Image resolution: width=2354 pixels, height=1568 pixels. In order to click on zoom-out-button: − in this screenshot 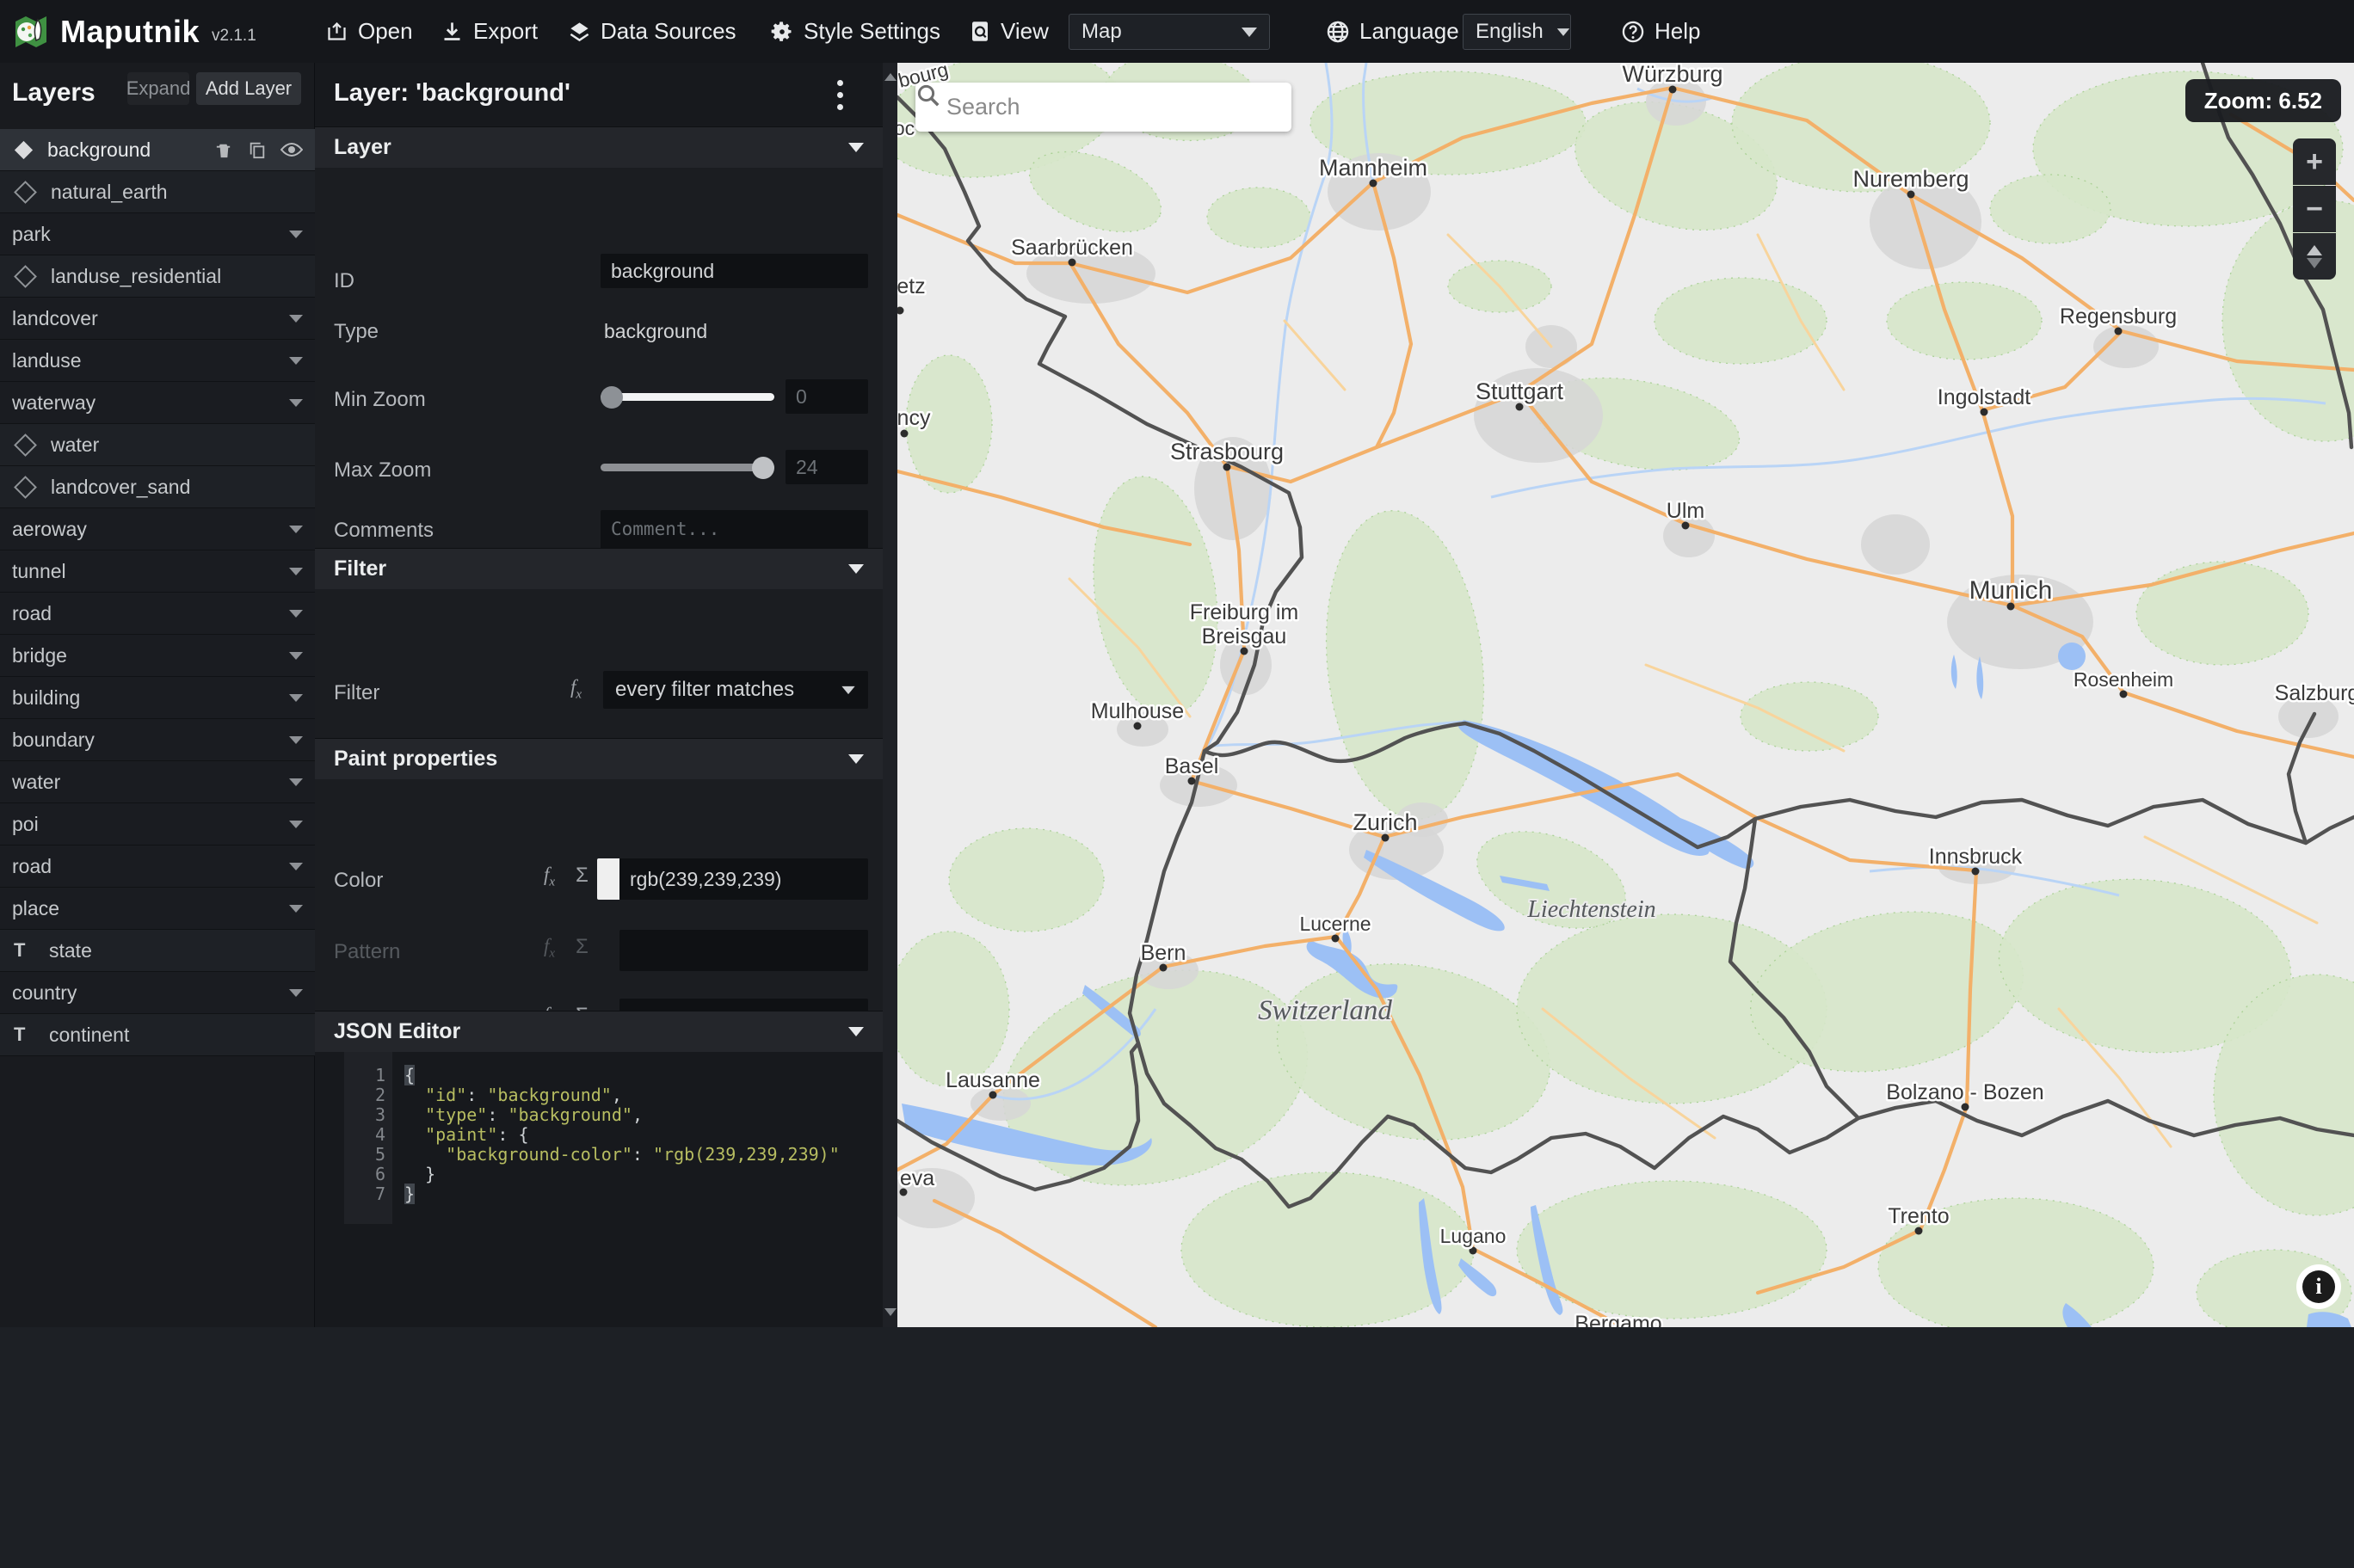, I will do `click(2314, 209)`.